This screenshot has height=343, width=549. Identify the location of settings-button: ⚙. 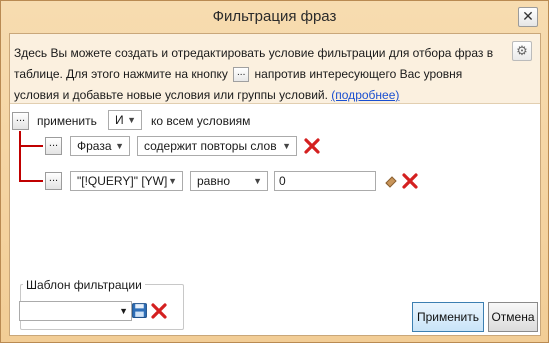
(522, 51).